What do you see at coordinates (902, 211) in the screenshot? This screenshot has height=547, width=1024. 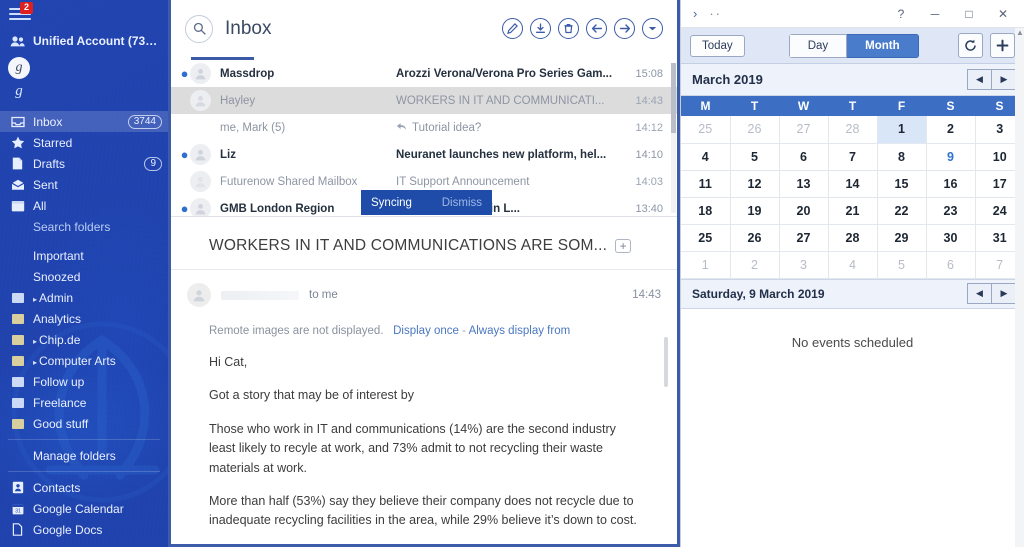 I see `day-cell: 22` at bounding box center [902, 211].